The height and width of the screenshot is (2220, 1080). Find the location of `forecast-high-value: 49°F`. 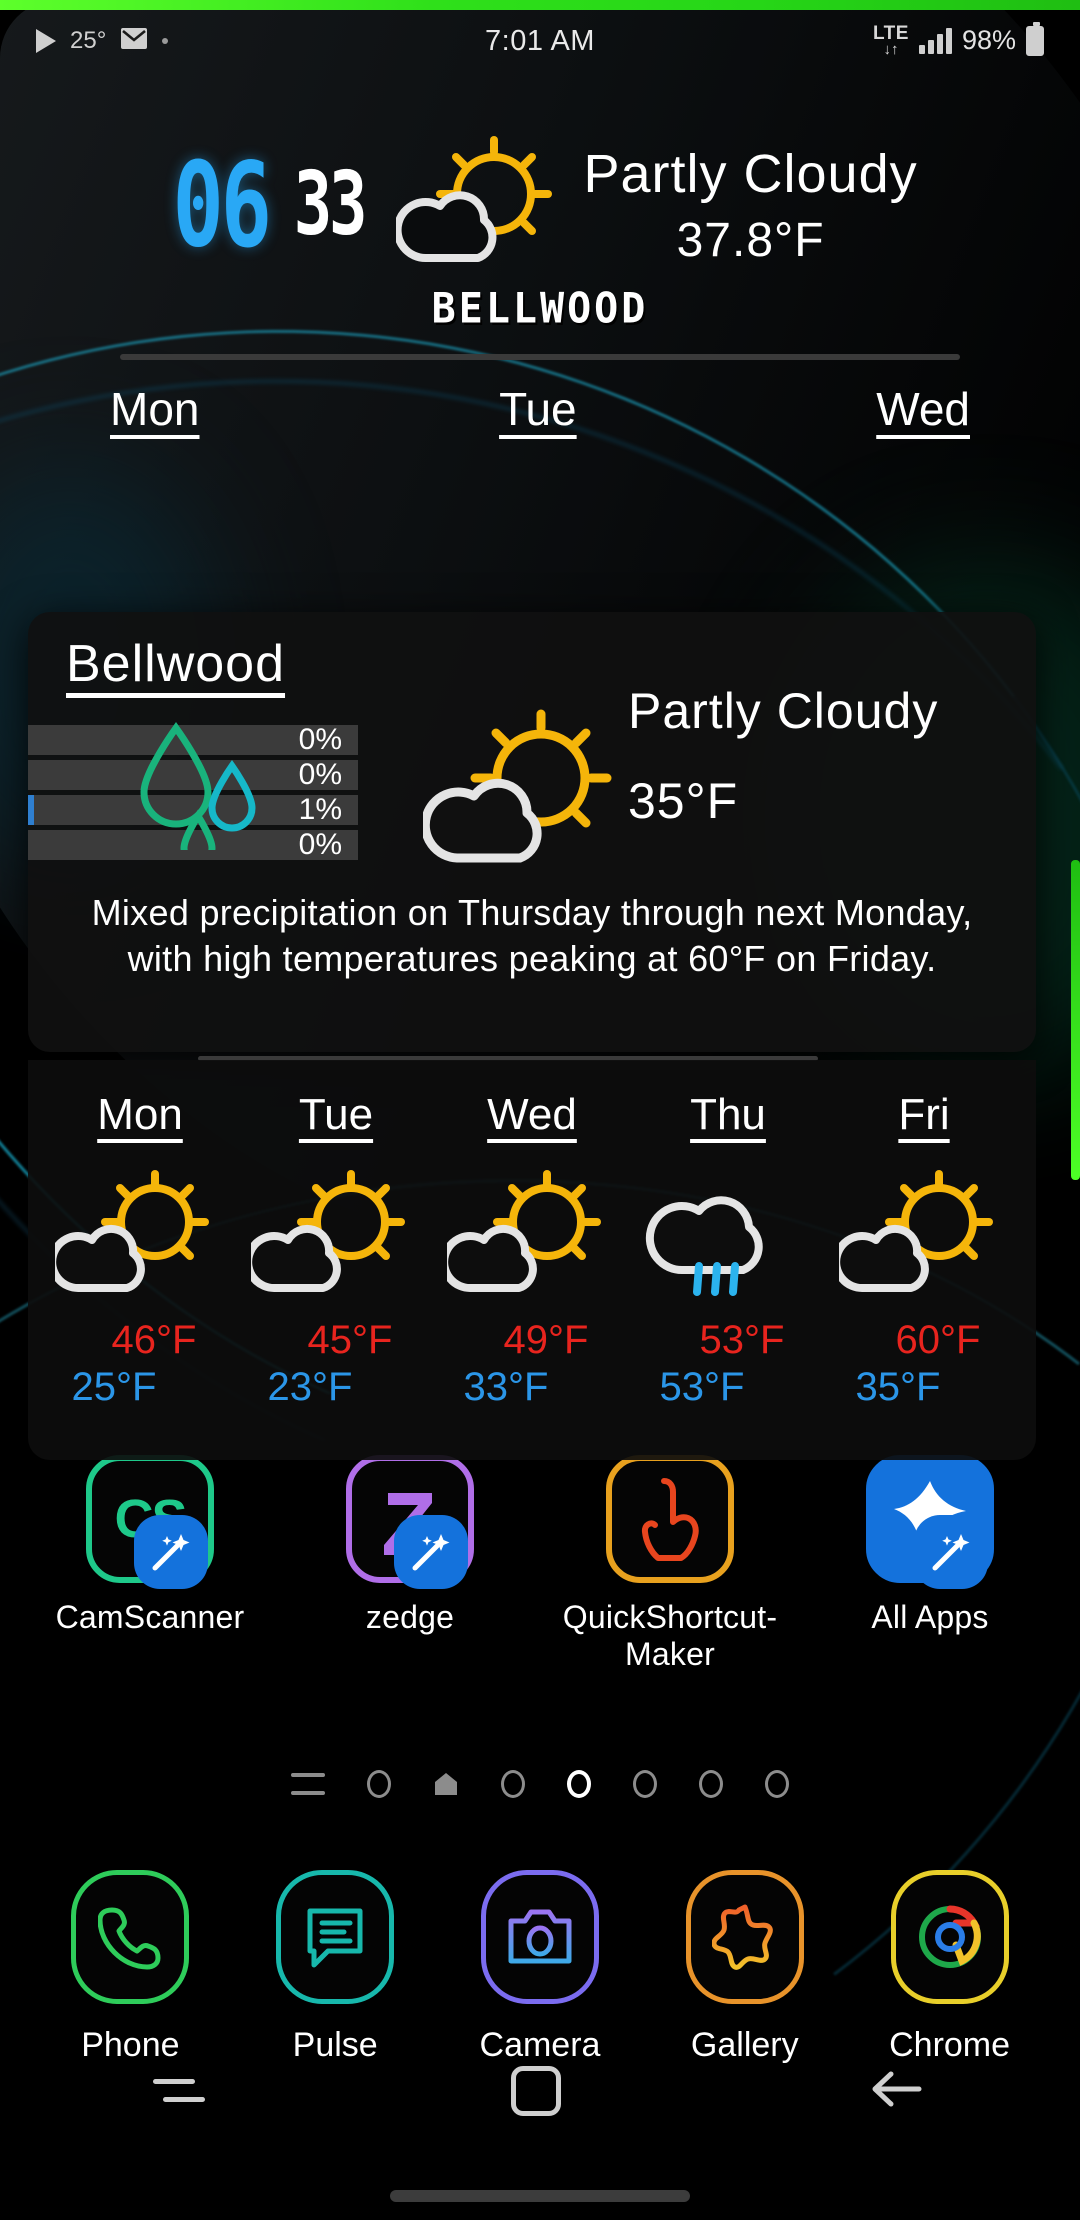

forecast-high-value: 49°F is located at coordinates (546, 1340).